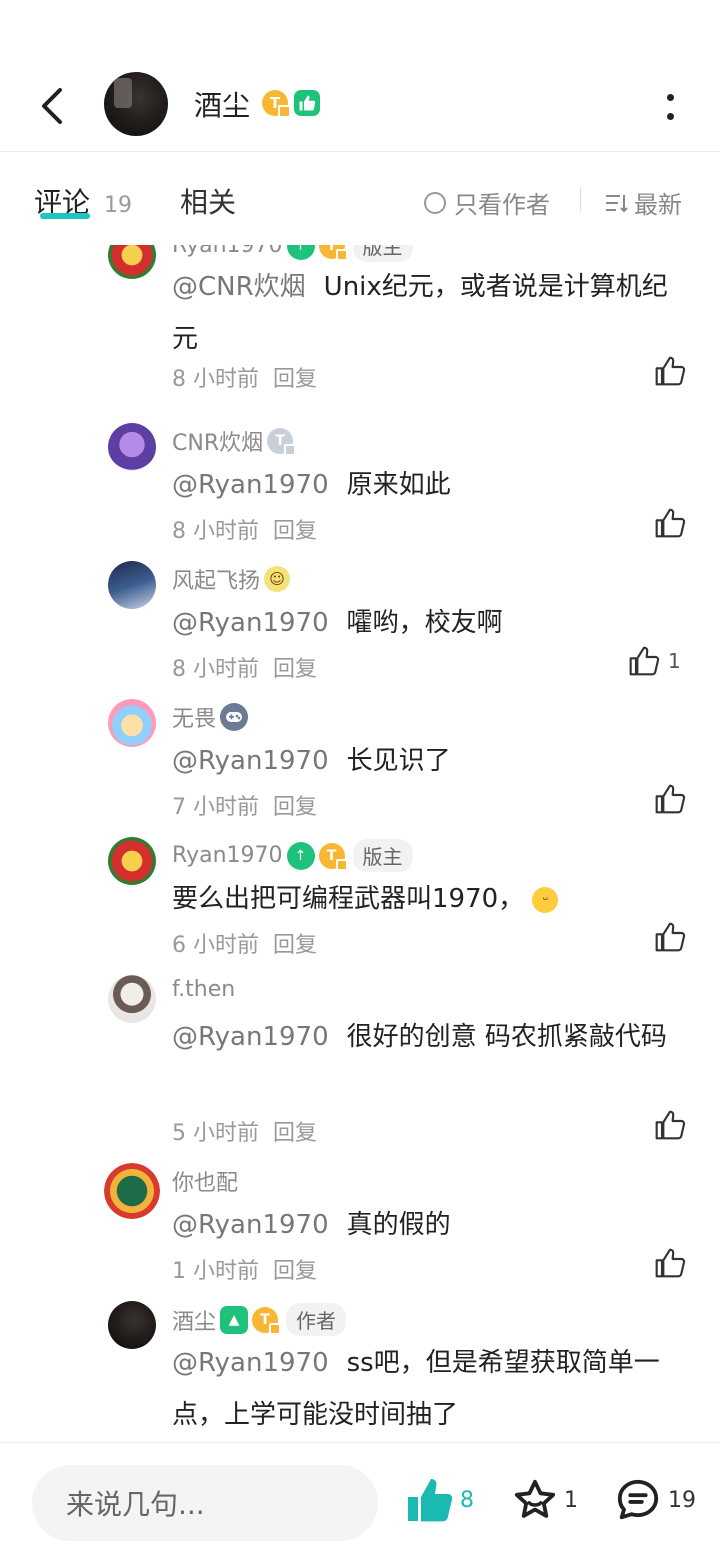 The height and width of the screenshot is (1560, 720). Describe the element at coordinates (203, 989) in the screenshot. I see `commenter-name: f.then` at that location.